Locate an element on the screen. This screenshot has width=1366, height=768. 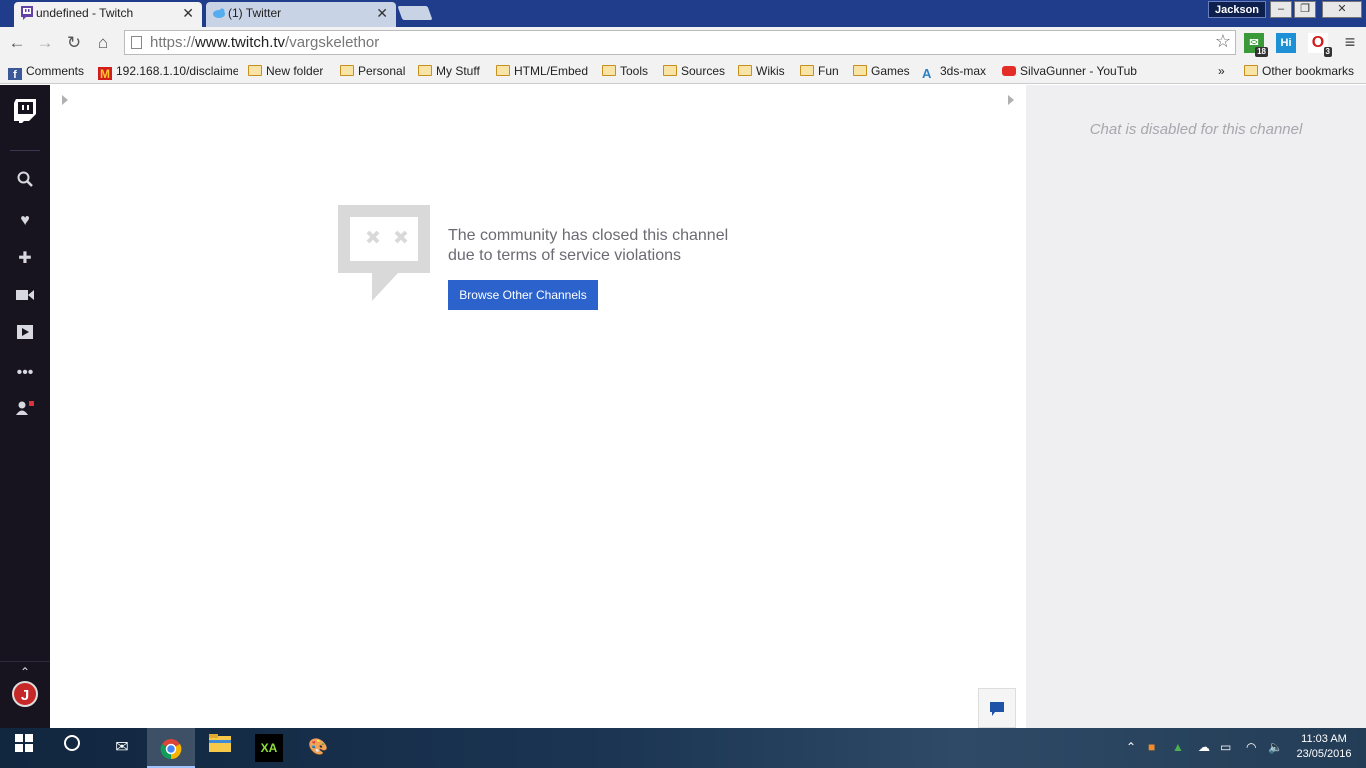
profile-button: Jackson is located at coordinates (1237, 9).